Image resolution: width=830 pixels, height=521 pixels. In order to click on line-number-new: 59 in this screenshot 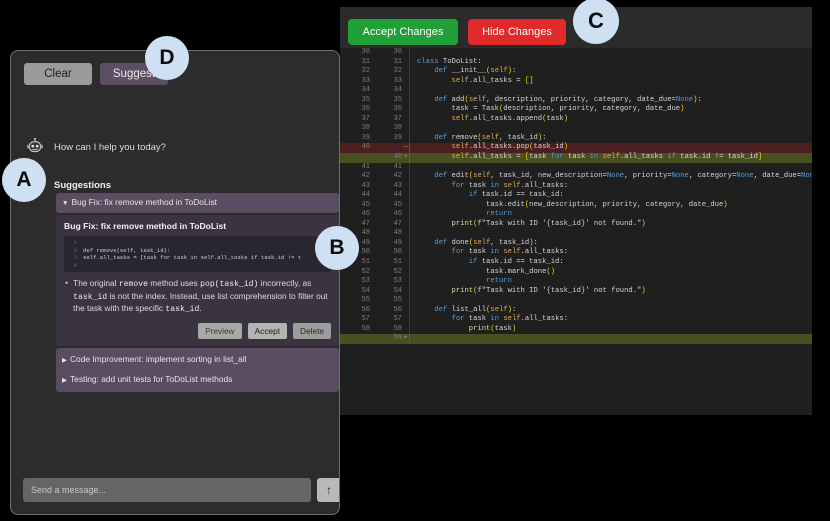, I will do `click(397, 338)`.